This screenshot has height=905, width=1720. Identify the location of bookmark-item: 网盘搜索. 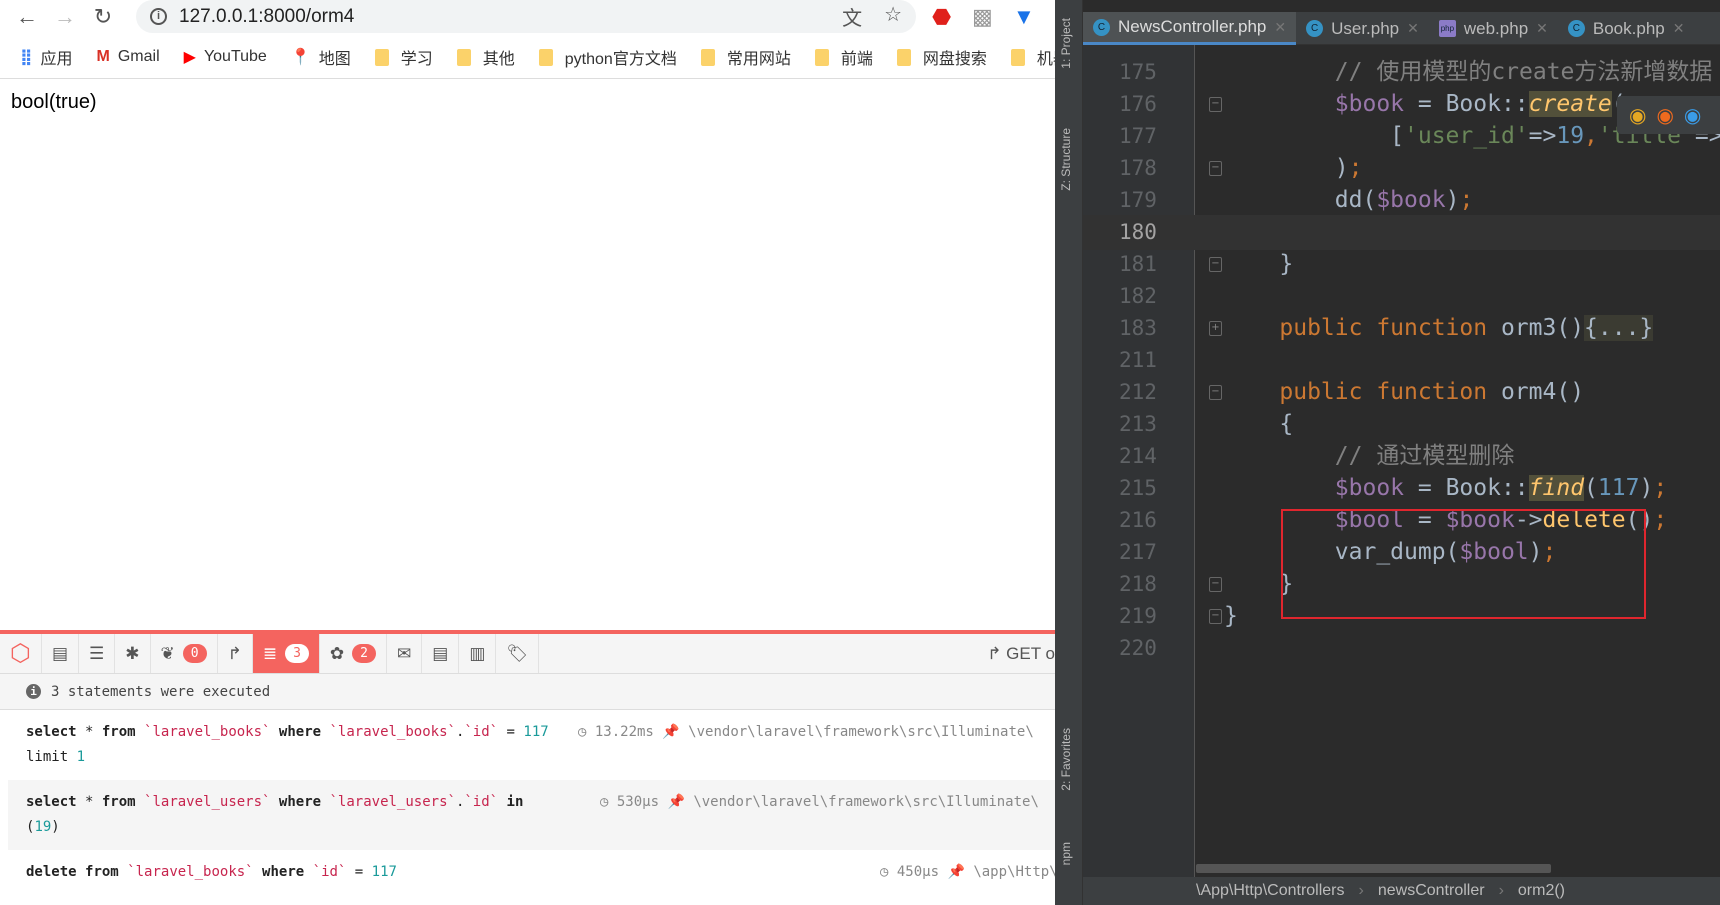
(941, 57).